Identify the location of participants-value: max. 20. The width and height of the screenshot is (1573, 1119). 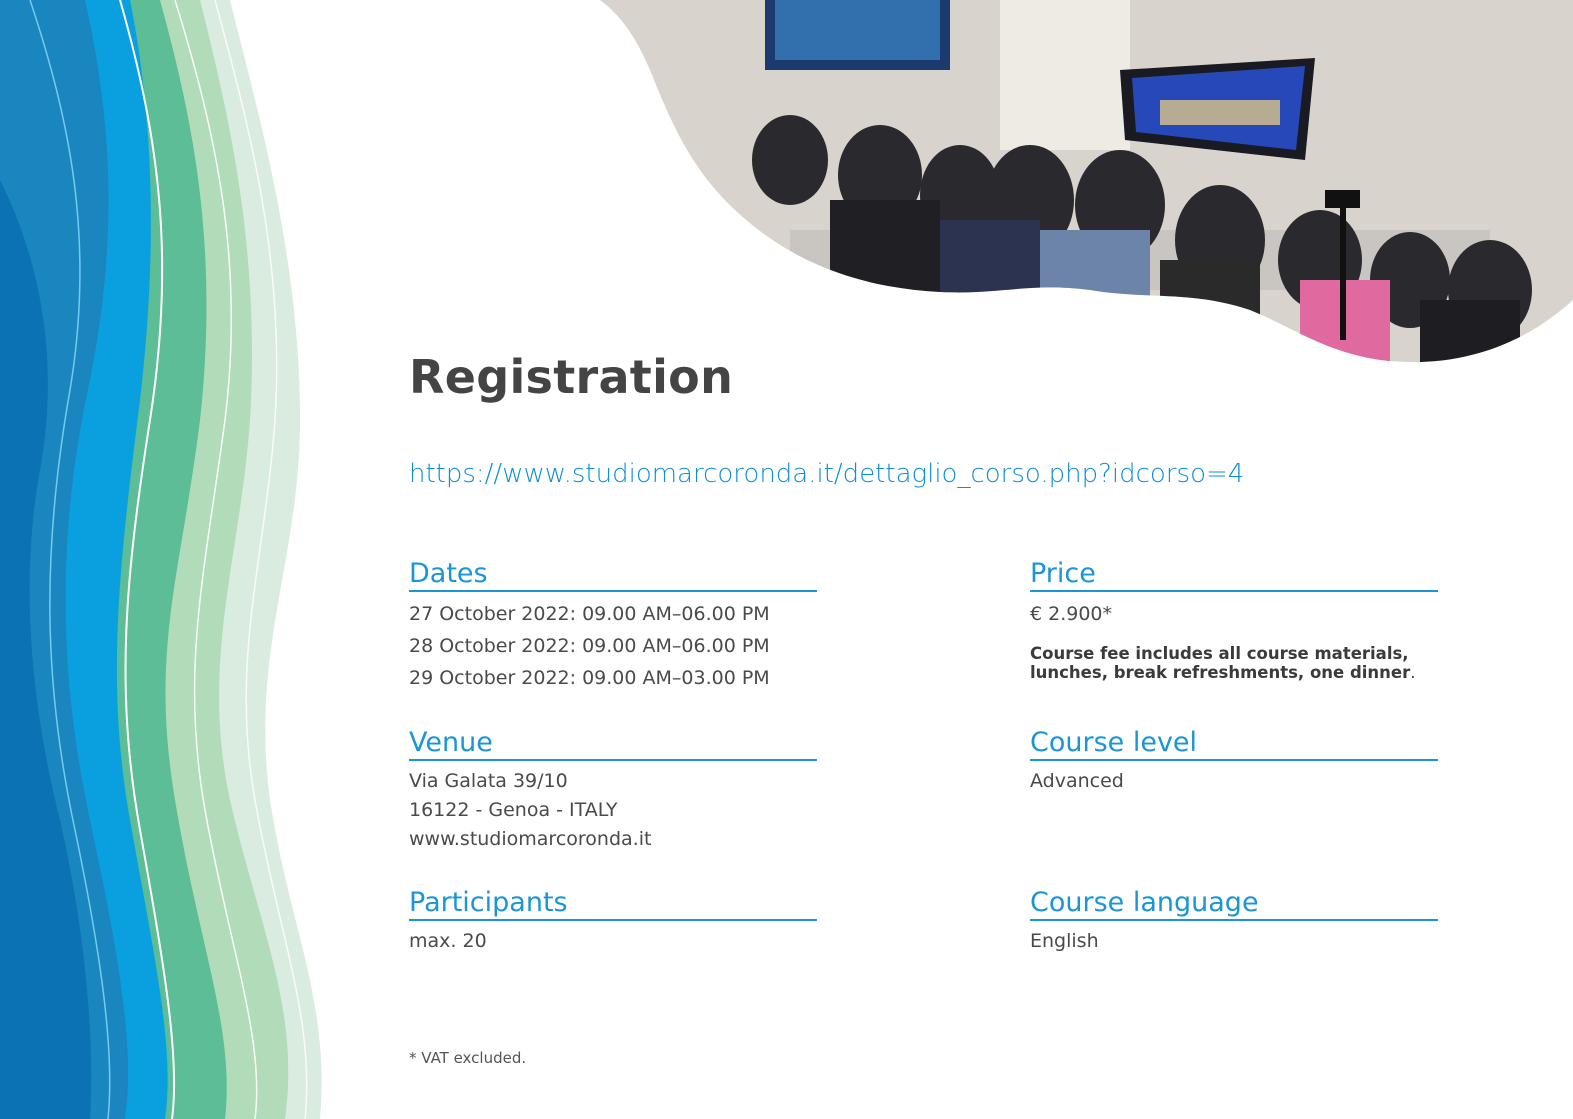
(448, 941).